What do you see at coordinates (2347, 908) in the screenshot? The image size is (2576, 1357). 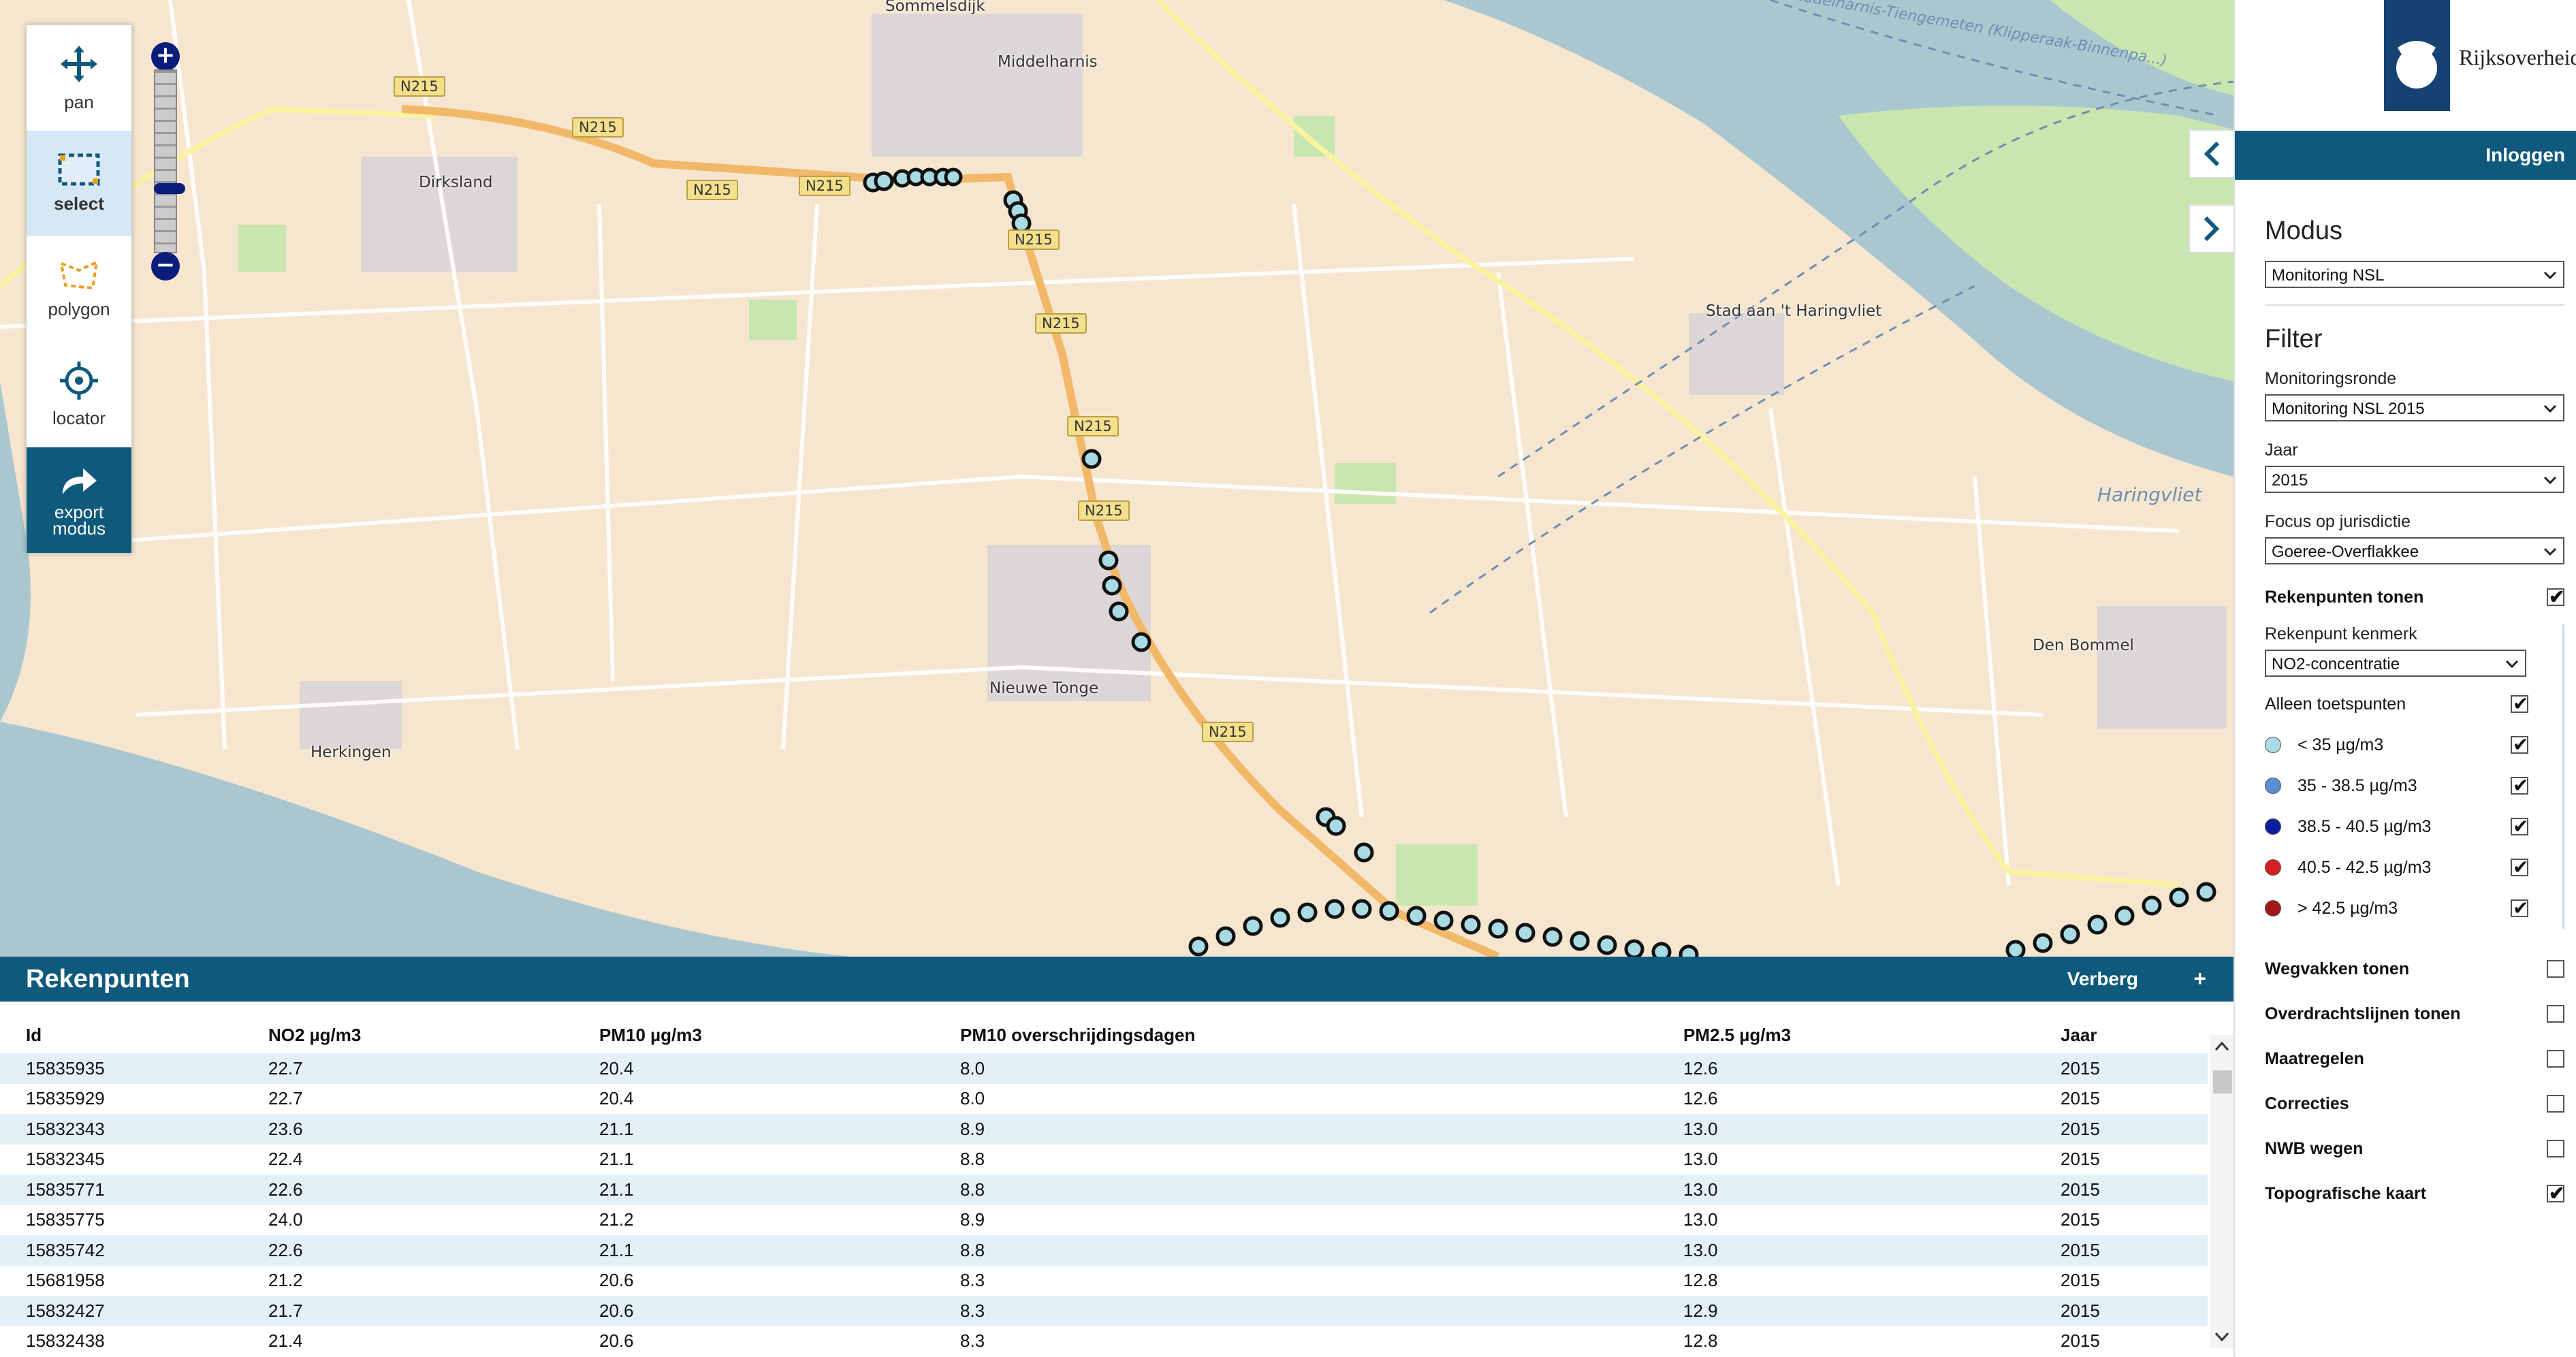 I see `legend-label: > 42.5 µg/m3` at bounding box center [2347, 908].